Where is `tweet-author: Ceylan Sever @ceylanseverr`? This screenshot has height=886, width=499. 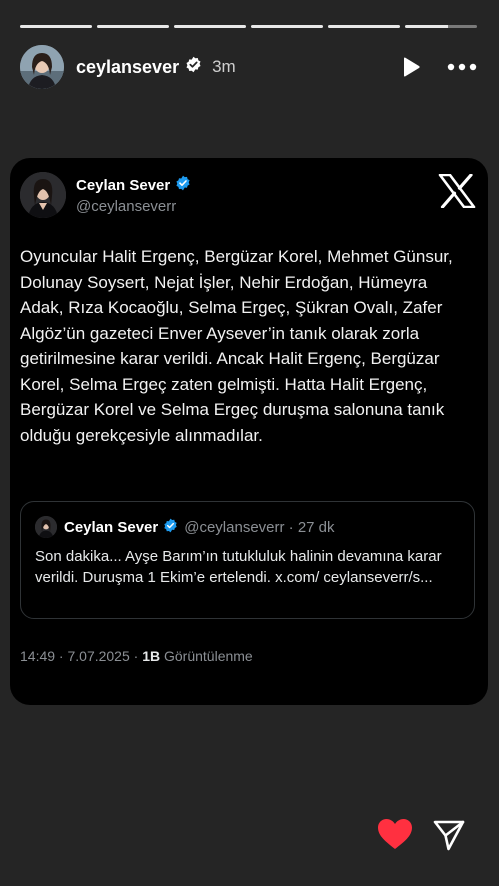 tweet-author: Ceylan Sever @ceylanseverr is located at coordinates (105, 195).